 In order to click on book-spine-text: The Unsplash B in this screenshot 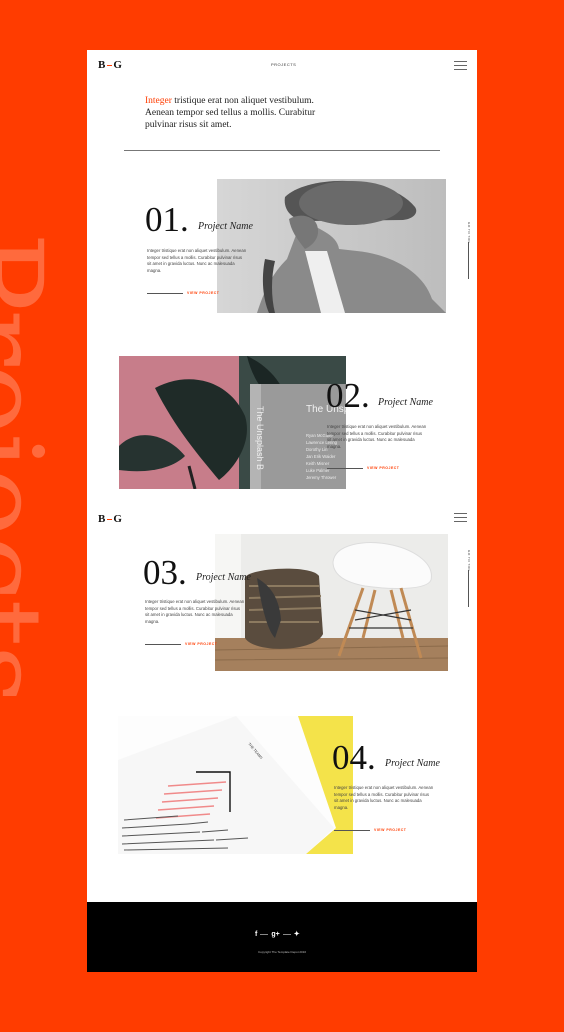, I will do `click(260, 438)`.